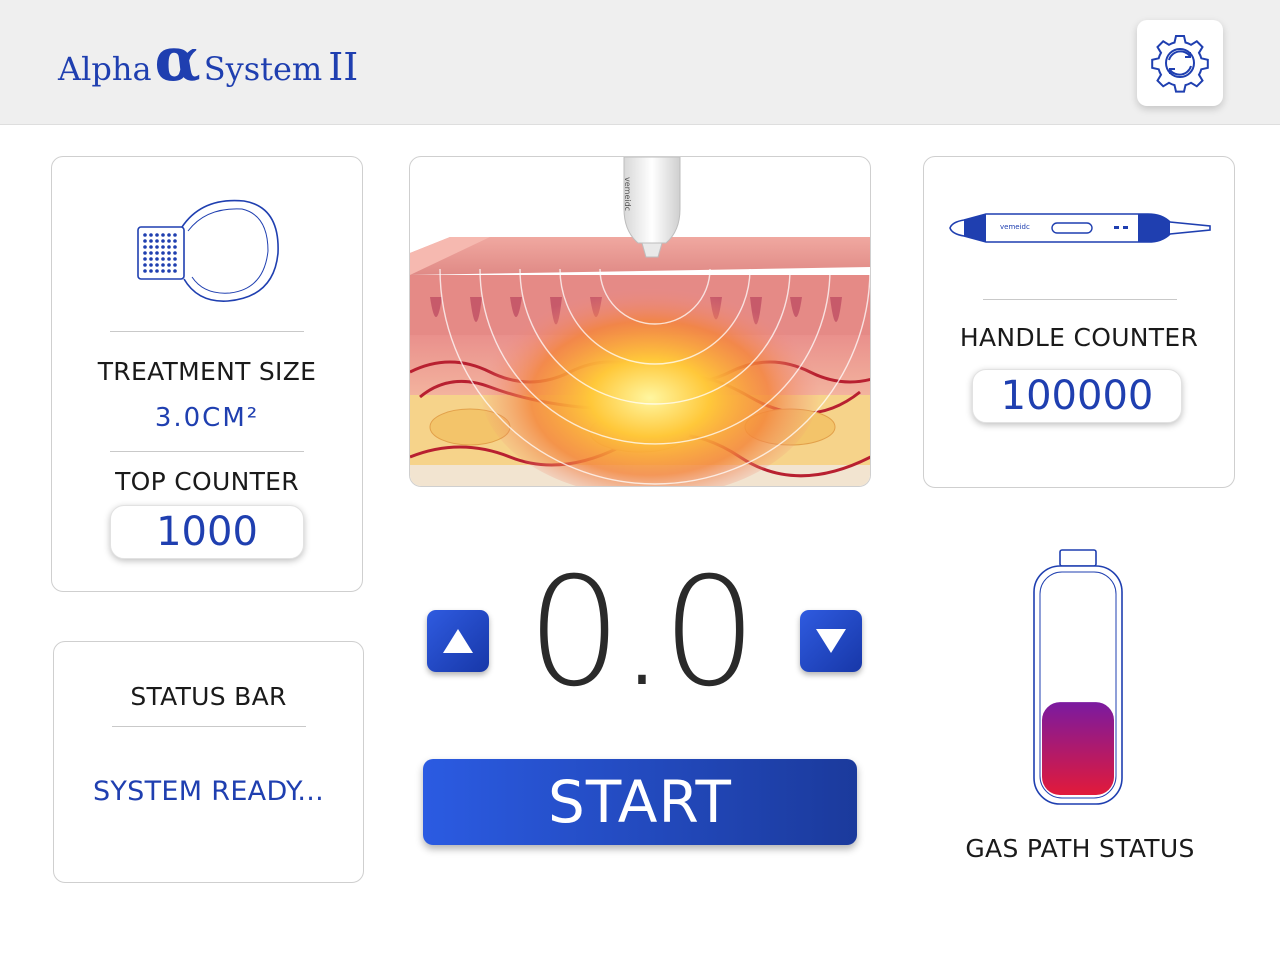 The width and height of the screenshot is (1280, 960). What do you see at coordinates (207, 451) in the screenshot?
I see `treatment-divider-mid` at bounding box center [207, 451].